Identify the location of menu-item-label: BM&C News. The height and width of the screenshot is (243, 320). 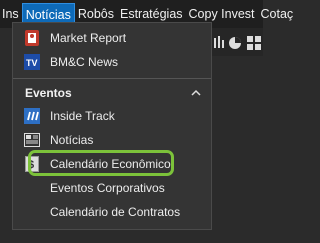
(84, 62).